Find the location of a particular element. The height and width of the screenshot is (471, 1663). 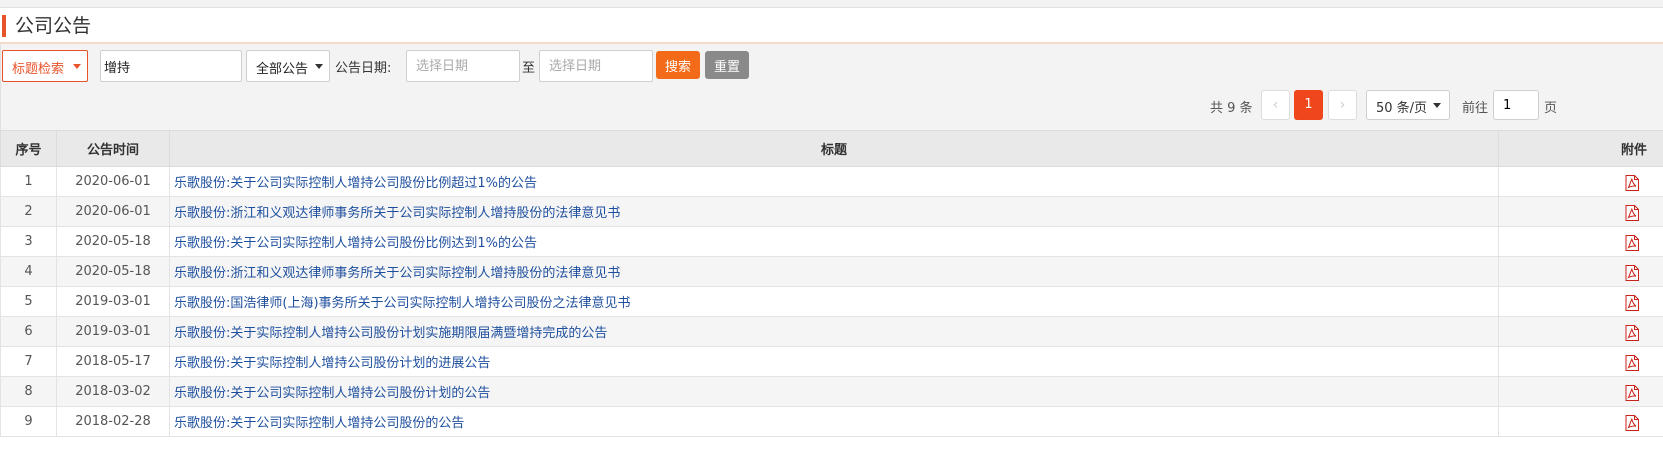

row-title-cell: 乐歌股份:关于公司实际控制人增持公司股份比例超过1%的公告 is located at coordinates (834, 181).